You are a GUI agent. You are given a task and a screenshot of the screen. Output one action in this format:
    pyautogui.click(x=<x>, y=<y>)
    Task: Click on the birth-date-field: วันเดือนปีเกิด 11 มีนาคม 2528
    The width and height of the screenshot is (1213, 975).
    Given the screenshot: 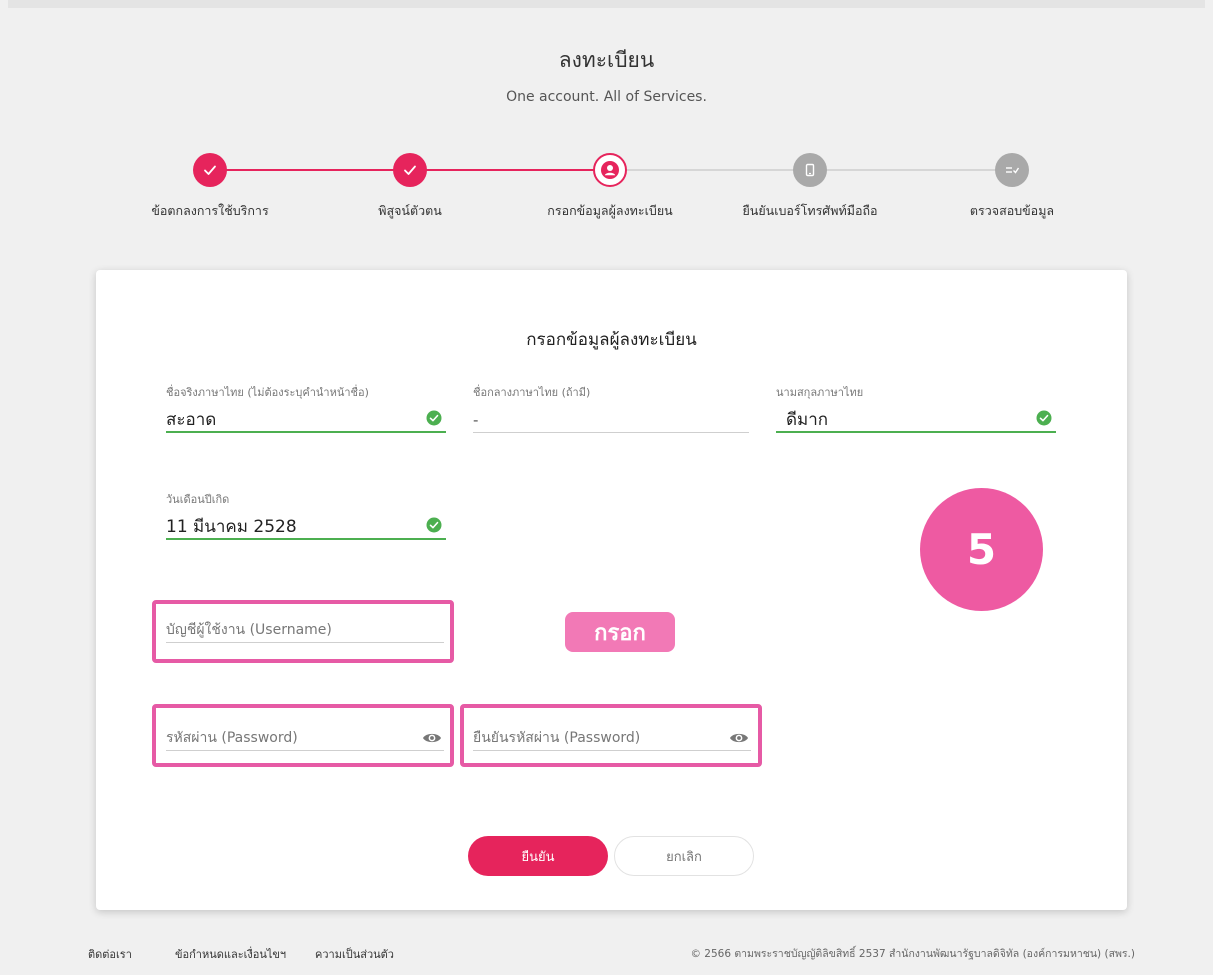 What is the action you would take?
    pyautogui.click(x=306, y=515)
    